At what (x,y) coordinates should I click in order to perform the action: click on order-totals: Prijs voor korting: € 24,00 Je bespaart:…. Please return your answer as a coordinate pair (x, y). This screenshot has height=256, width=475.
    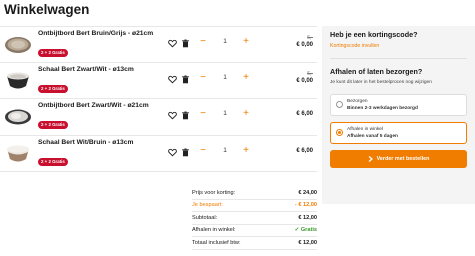
    Looking at the image, I should click on (254, 218).